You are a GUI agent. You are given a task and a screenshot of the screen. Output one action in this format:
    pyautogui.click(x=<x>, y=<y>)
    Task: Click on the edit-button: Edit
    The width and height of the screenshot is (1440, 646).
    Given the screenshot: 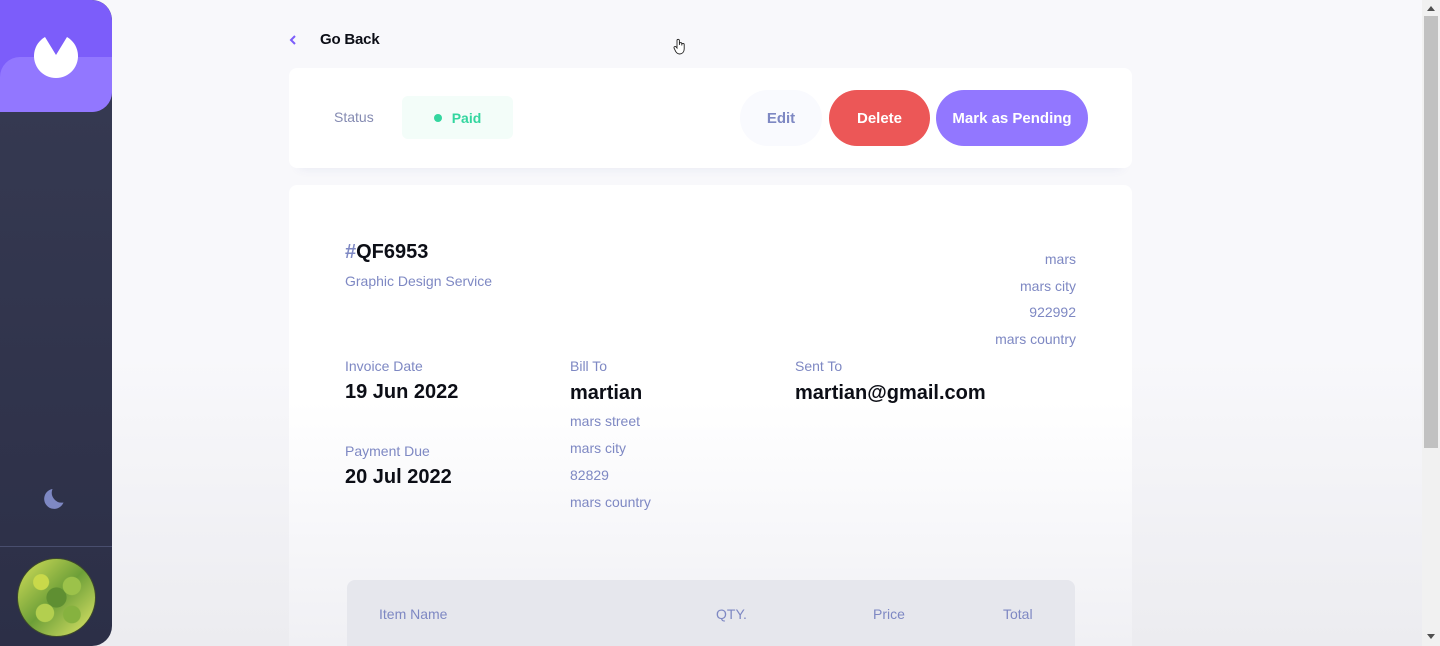 What is the action you would take?
    pyautogui.click(x=781, y=118)
    